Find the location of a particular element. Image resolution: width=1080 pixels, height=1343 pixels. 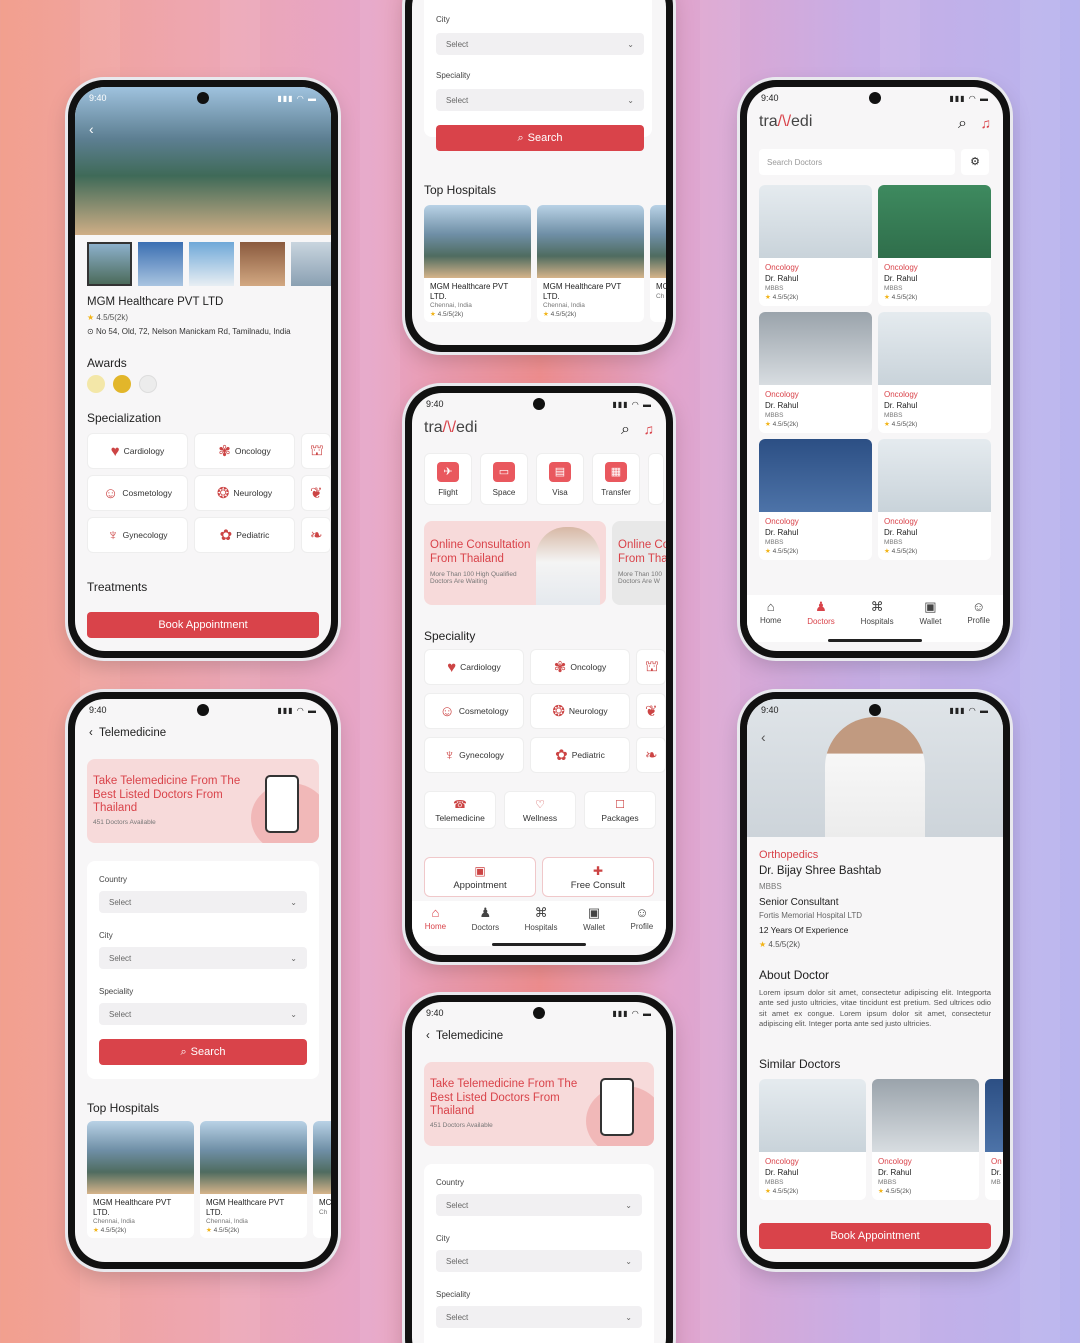

doctor-card: On Dr. MB is located at coordinates (994, 1139).